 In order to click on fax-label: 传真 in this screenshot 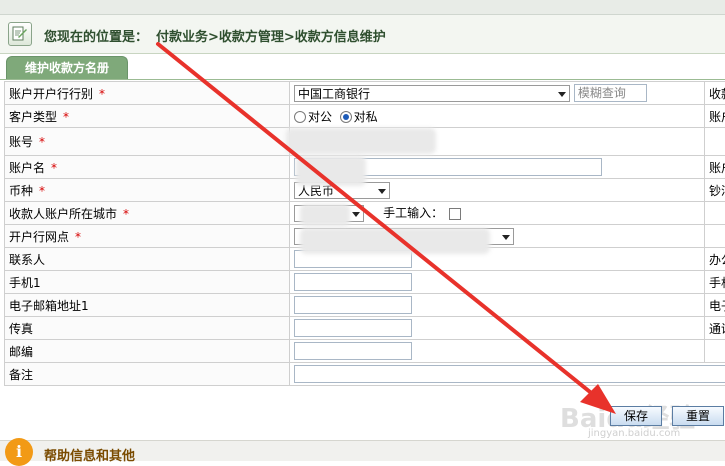, I will do `click(147, 328)`.